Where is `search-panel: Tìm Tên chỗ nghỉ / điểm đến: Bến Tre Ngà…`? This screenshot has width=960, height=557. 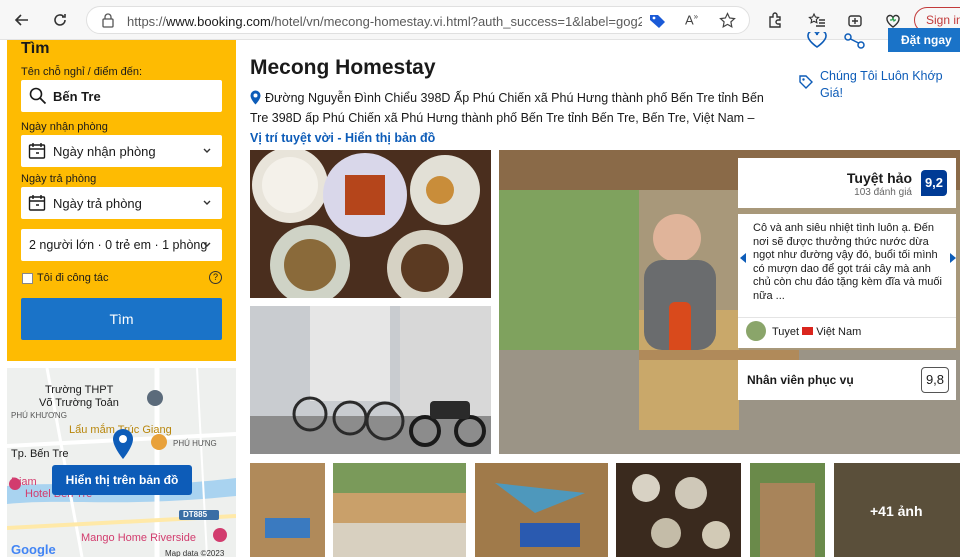
search-panel: Tìm Tên chỗ nghỉ / điểm đến: Bến Tre Ngà… is located at coordinates (121, 200).